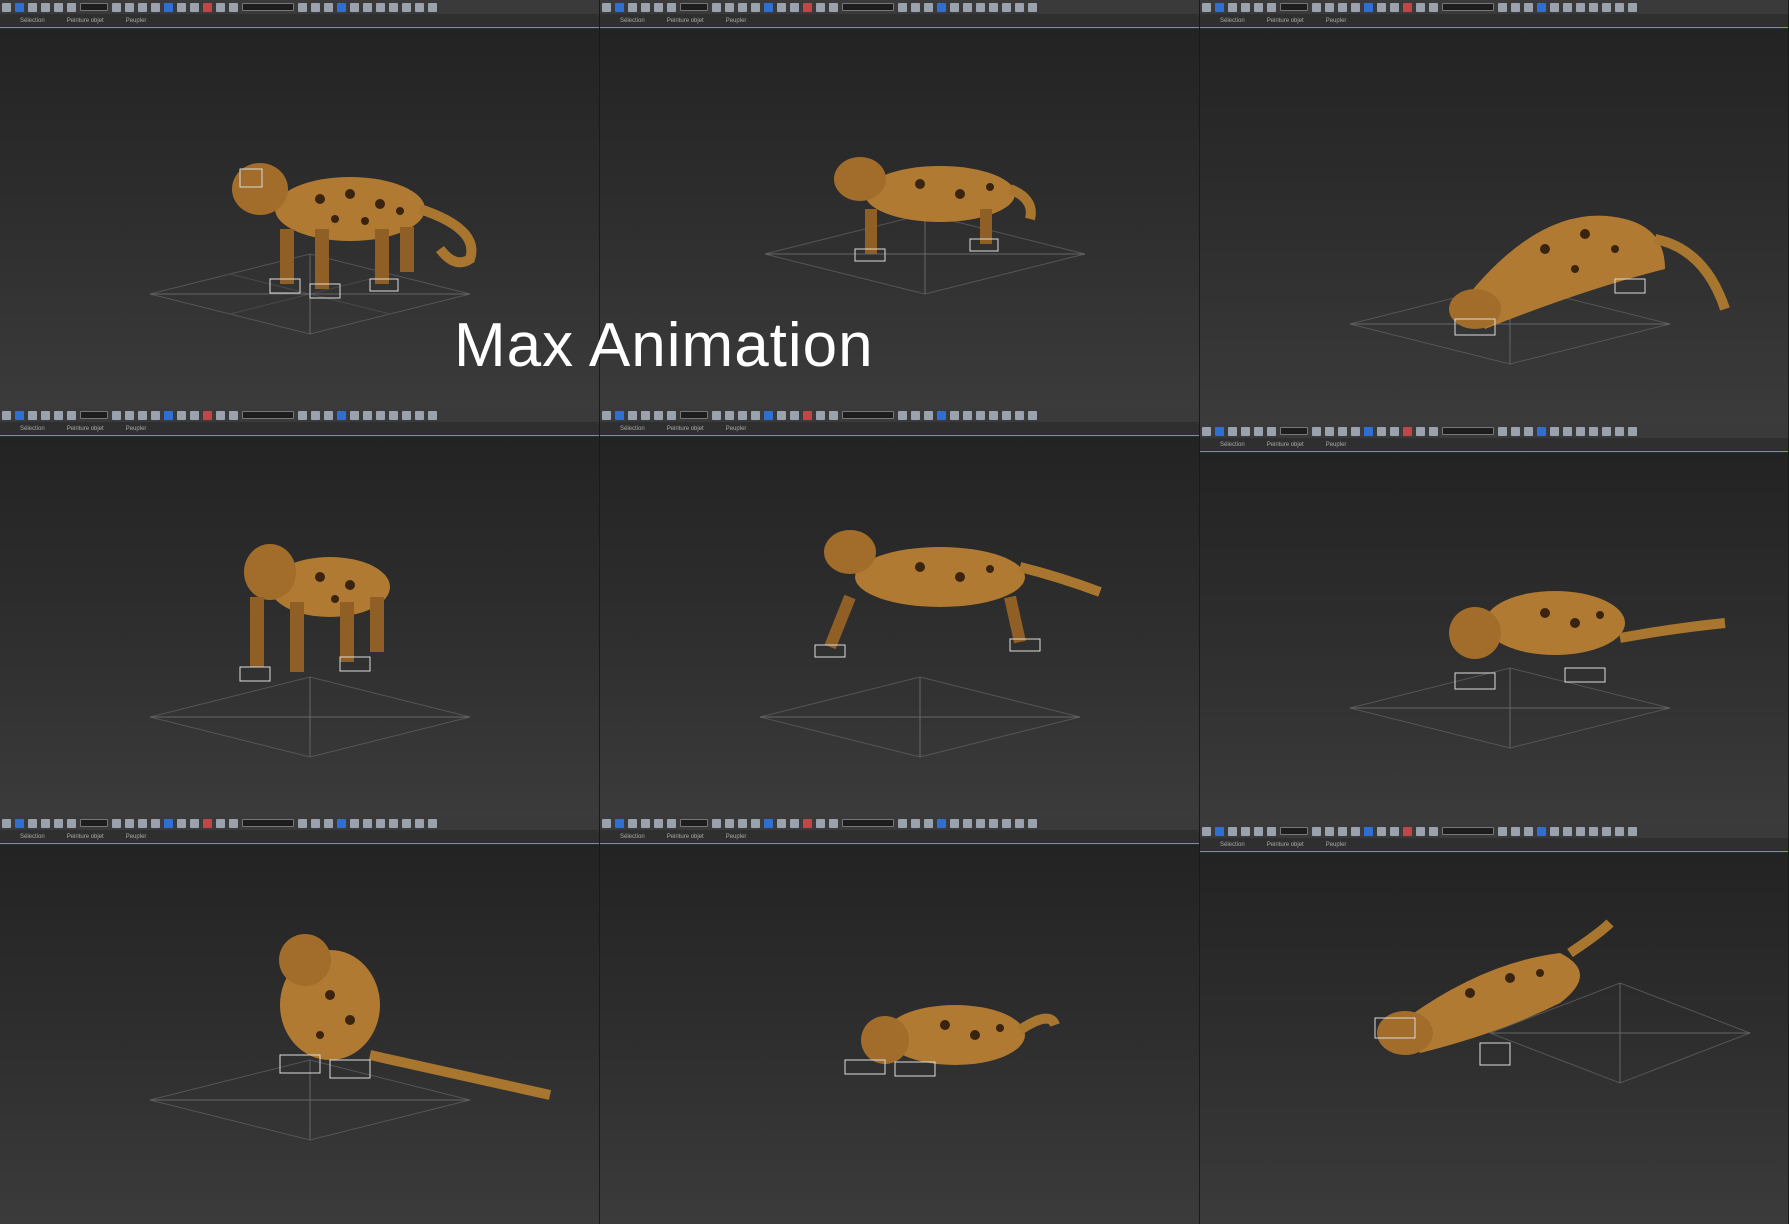 Image resolution: width=1789 pixels, height=1224 pixels. Describe the element at coordinates (32, 21) in the screenshot. I see `menu-selection: Sélection` at that location.